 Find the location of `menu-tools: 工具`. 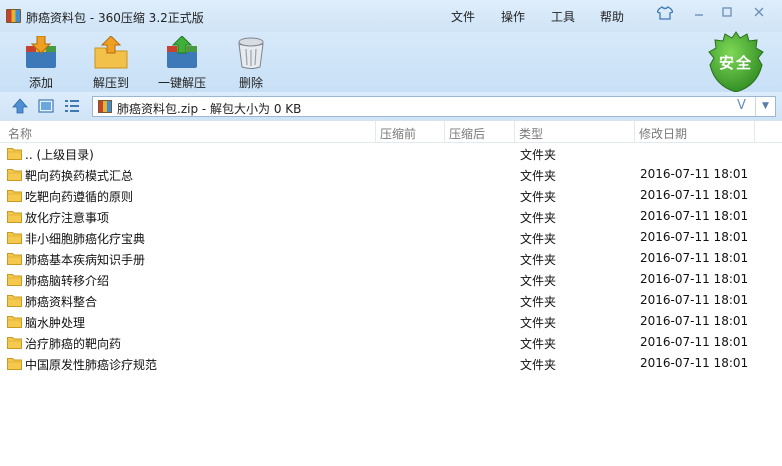

menu-tools: 工具 is located at coordinates (563, 16).